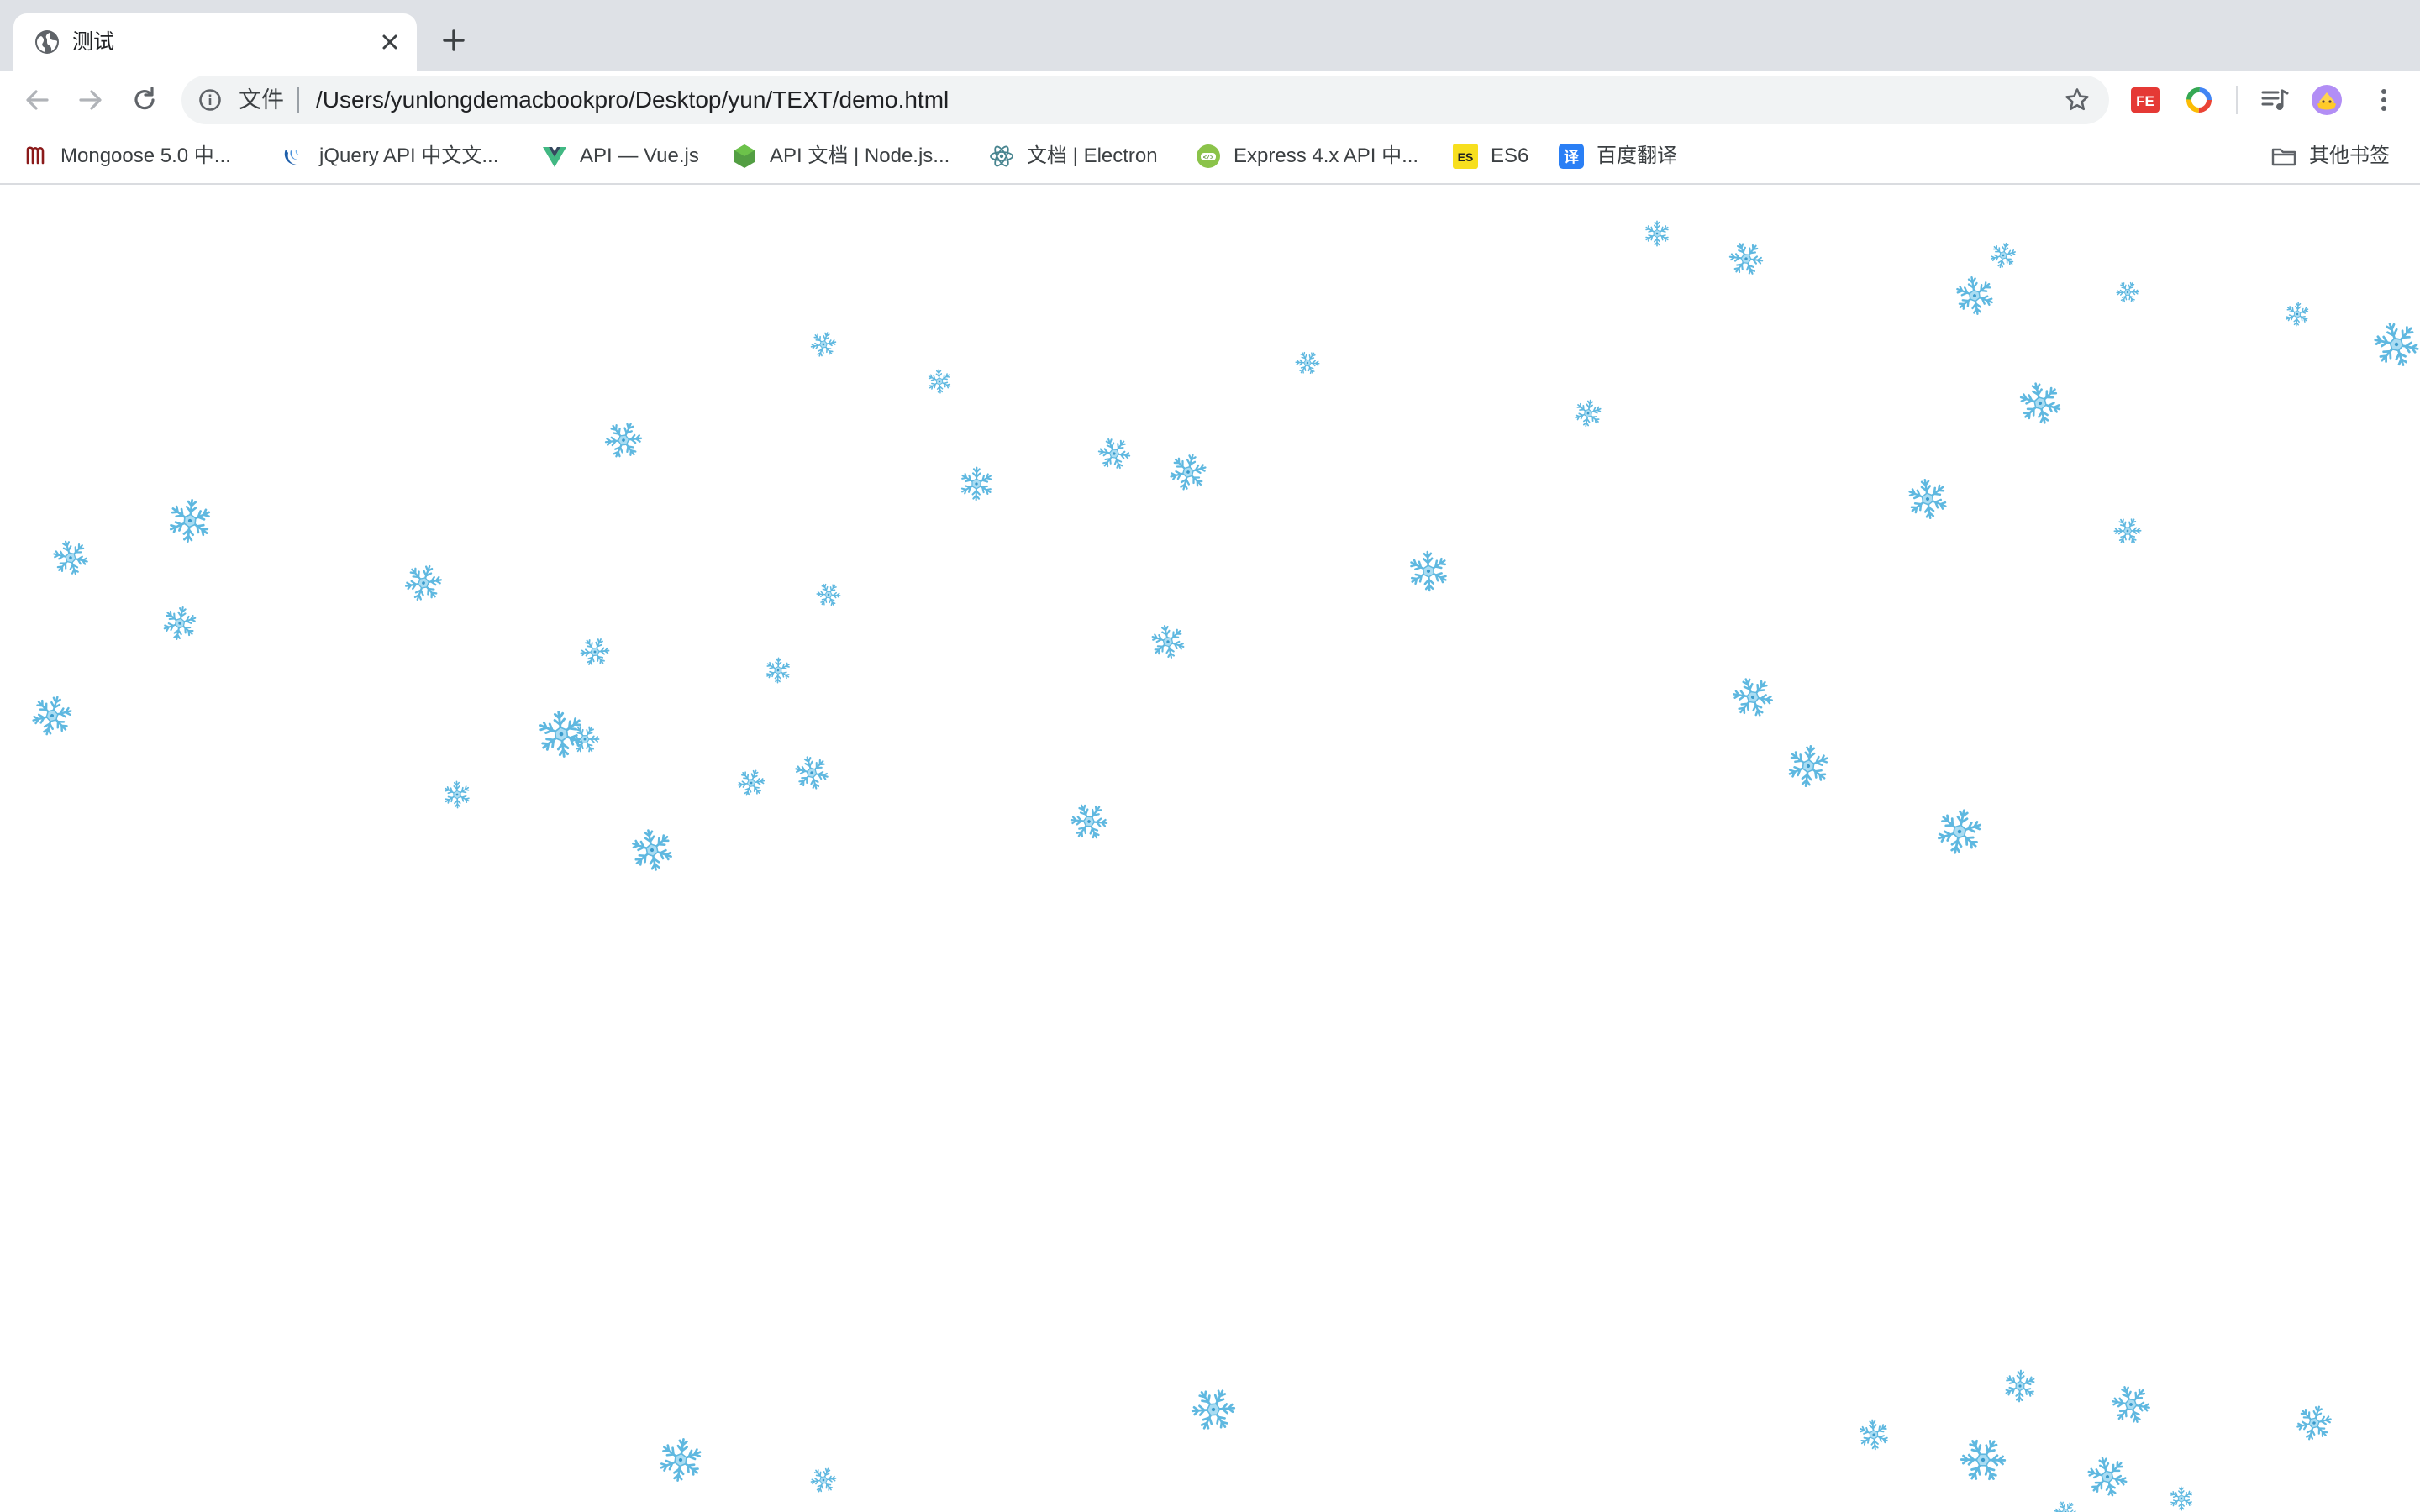  What do you see at coordinates (1490, 156) in the screenshot?
I see `bookmark-es6: ES ES6` at bounding box center [1490, 156].